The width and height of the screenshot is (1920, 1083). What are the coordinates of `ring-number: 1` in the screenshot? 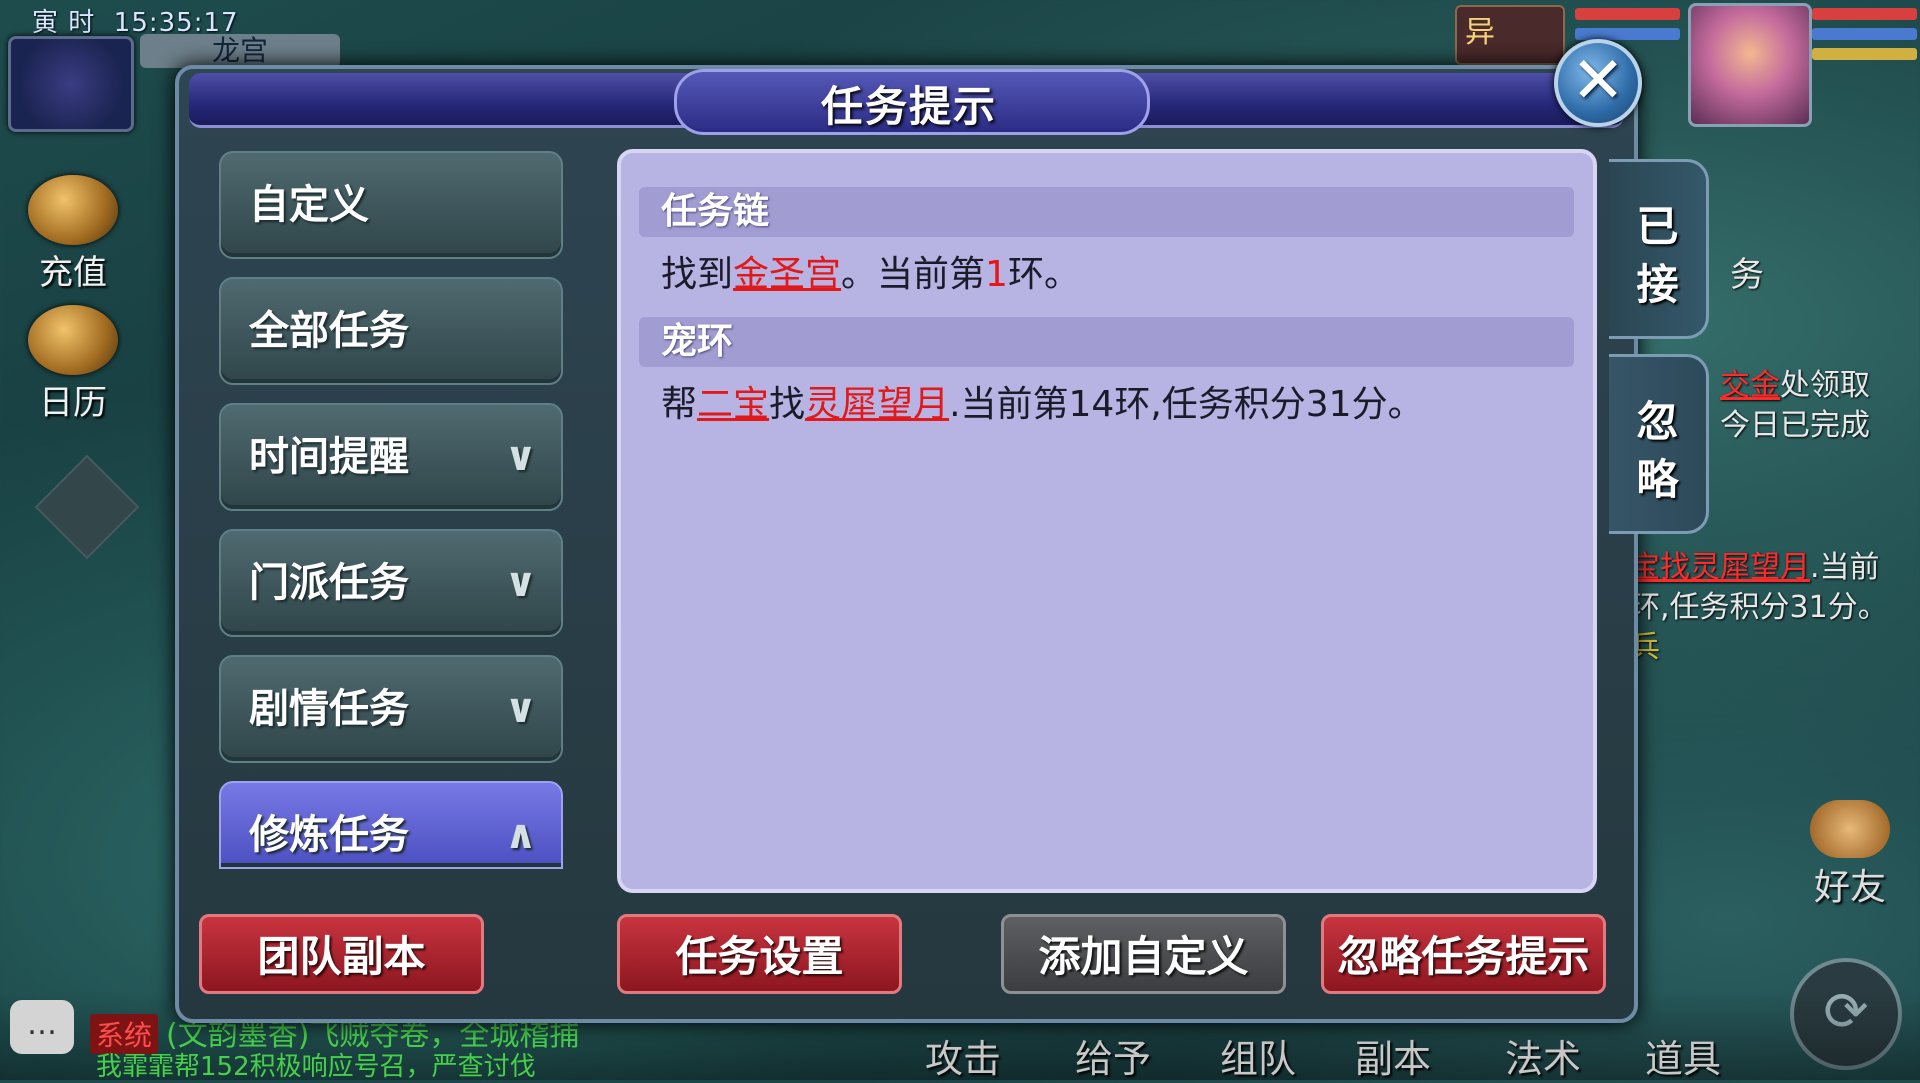 It's located at (996, 274).